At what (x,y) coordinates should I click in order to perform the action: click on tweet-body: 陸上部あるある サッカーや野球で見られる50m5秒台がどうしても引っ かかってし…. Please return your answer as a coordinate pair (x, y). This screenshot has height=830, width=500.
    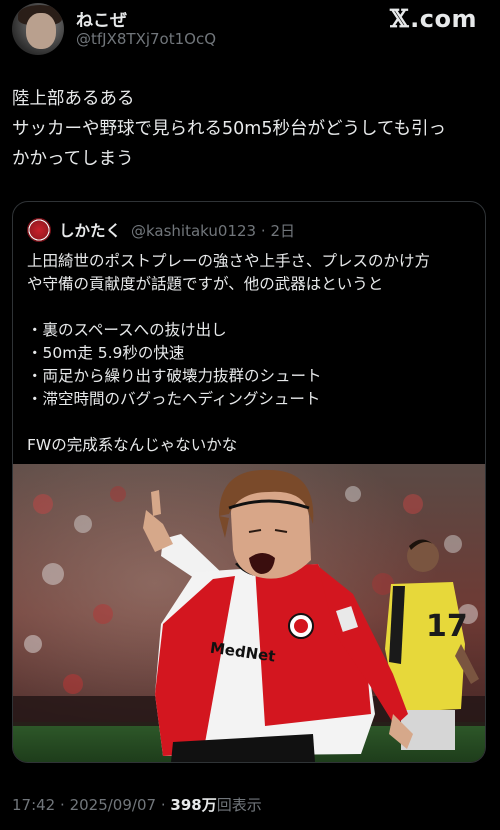
    Looking at the image, I should click on (250, 129).